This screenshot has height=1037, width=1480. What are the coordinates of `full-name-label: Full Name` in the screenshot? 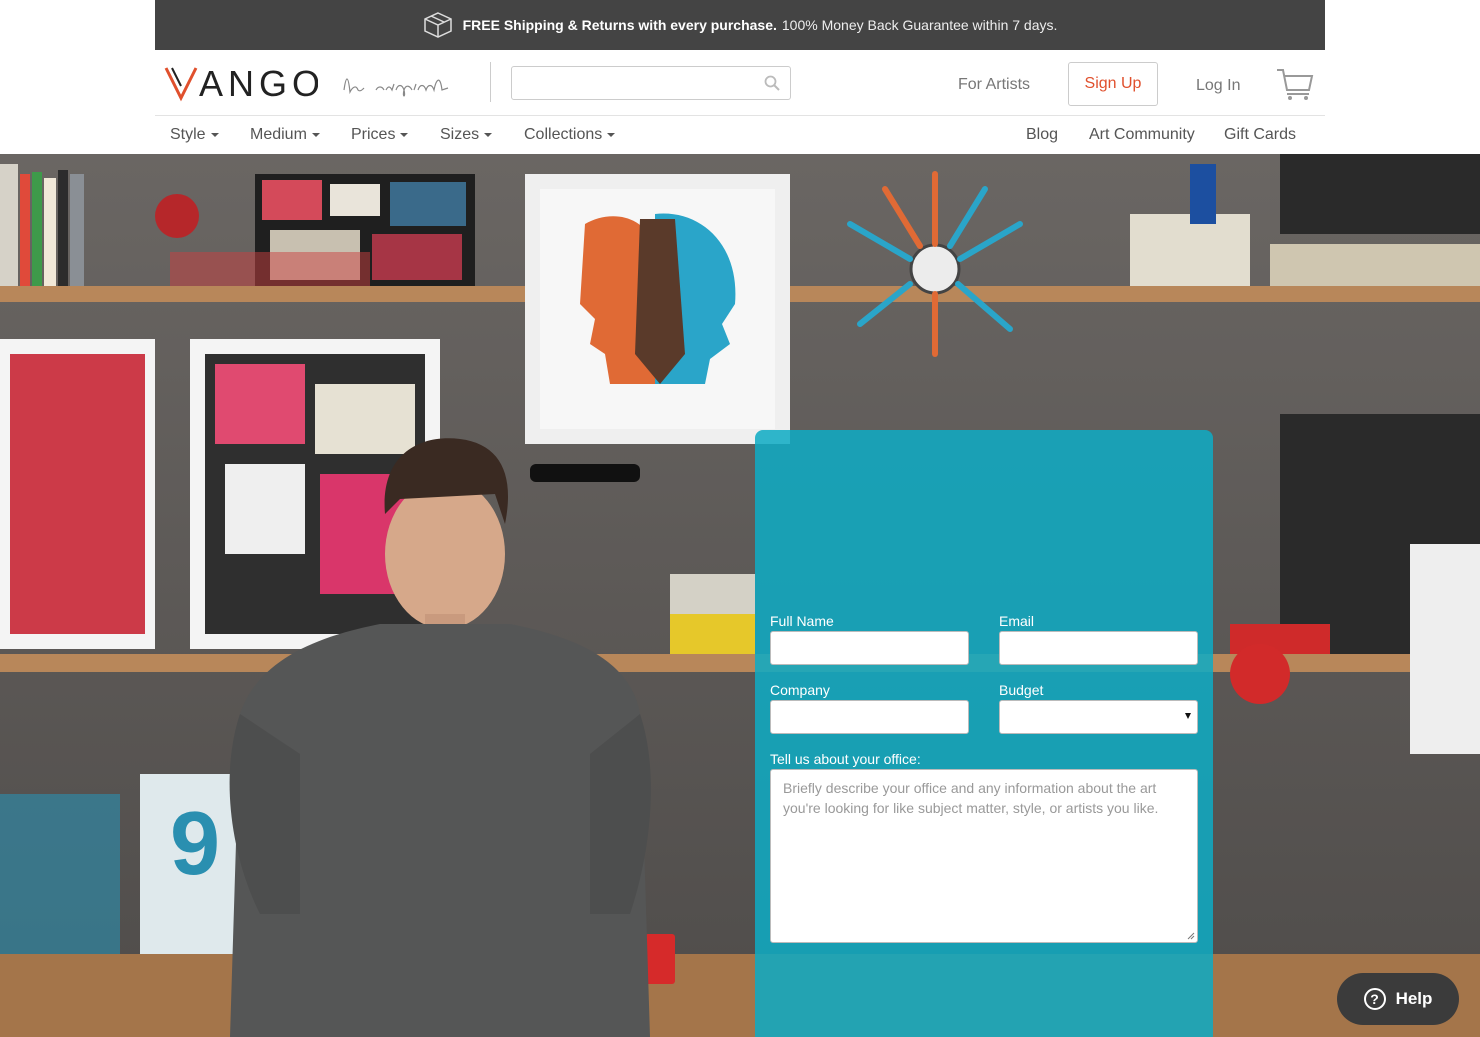 It's located at (802, 621).